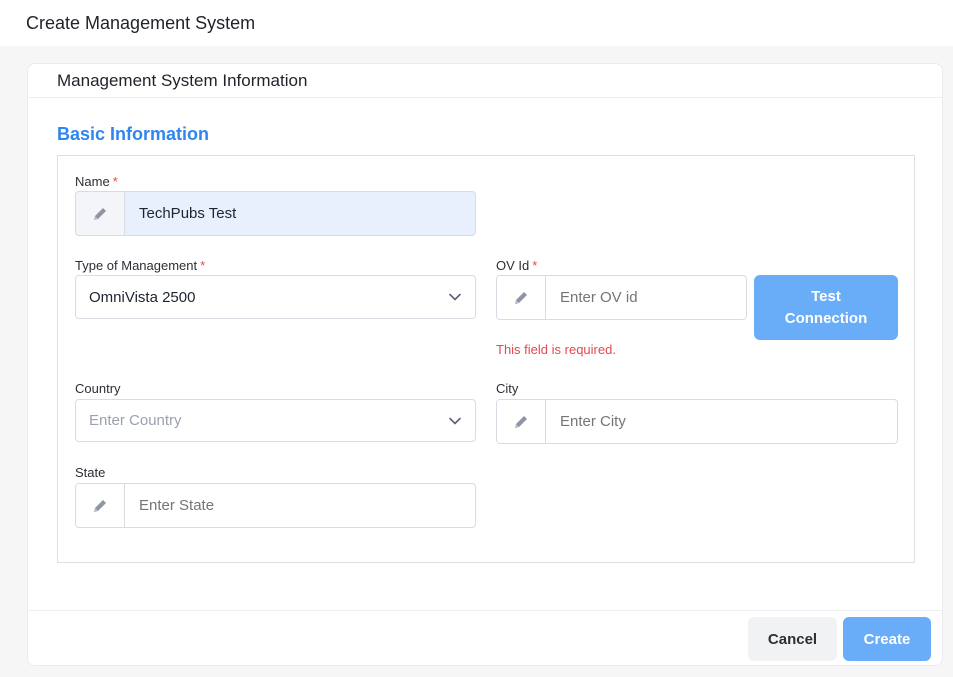 Image resolution: width=953 pixels, height=677 pixels. I want to click on ov-id-error: This field is required., so click(556, 349).